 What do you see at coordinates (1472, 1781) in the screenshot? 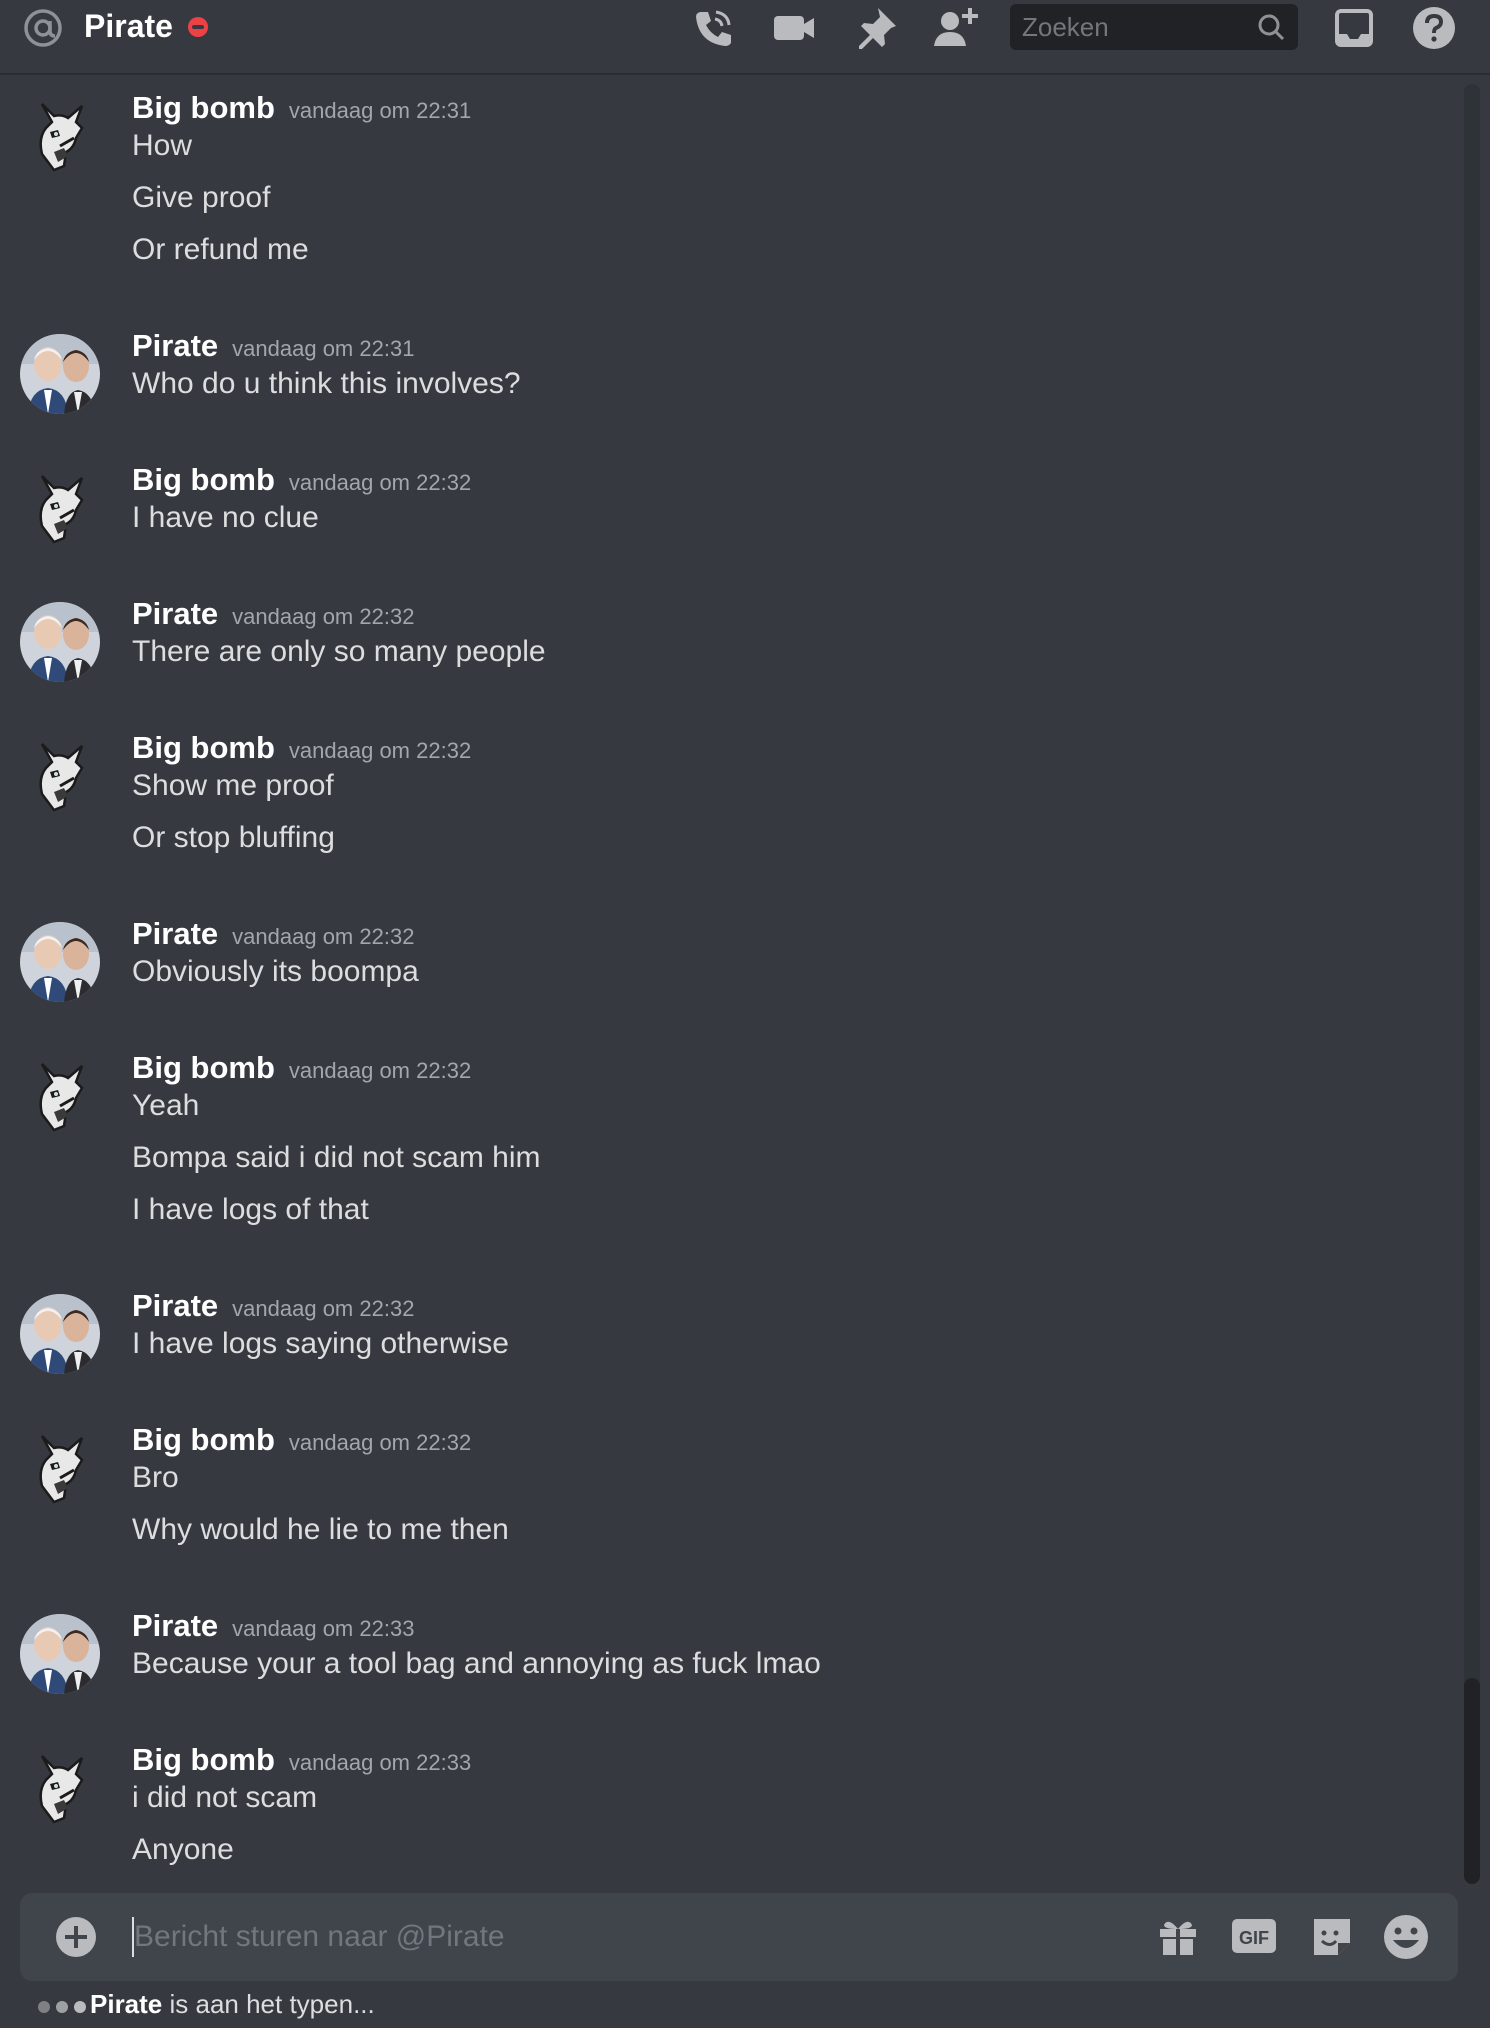
I see `scrollbar-thumb` at bounding box center [1472, 1781].